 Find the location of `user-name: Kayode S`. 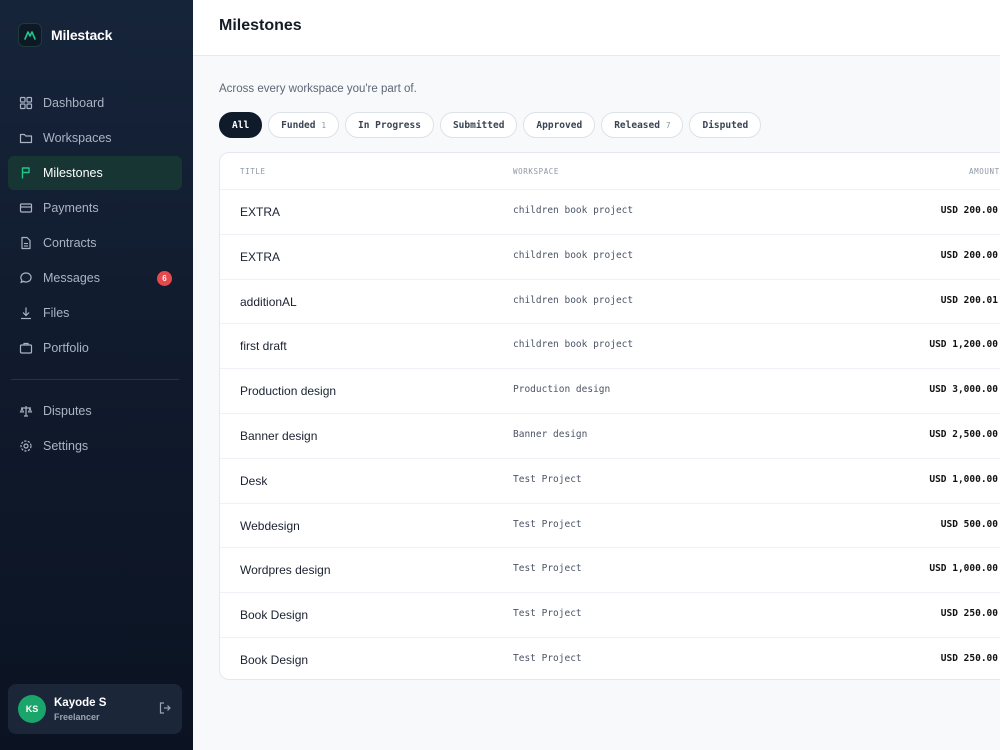

user-name: Kayode S is located at coordinates (80, 702).